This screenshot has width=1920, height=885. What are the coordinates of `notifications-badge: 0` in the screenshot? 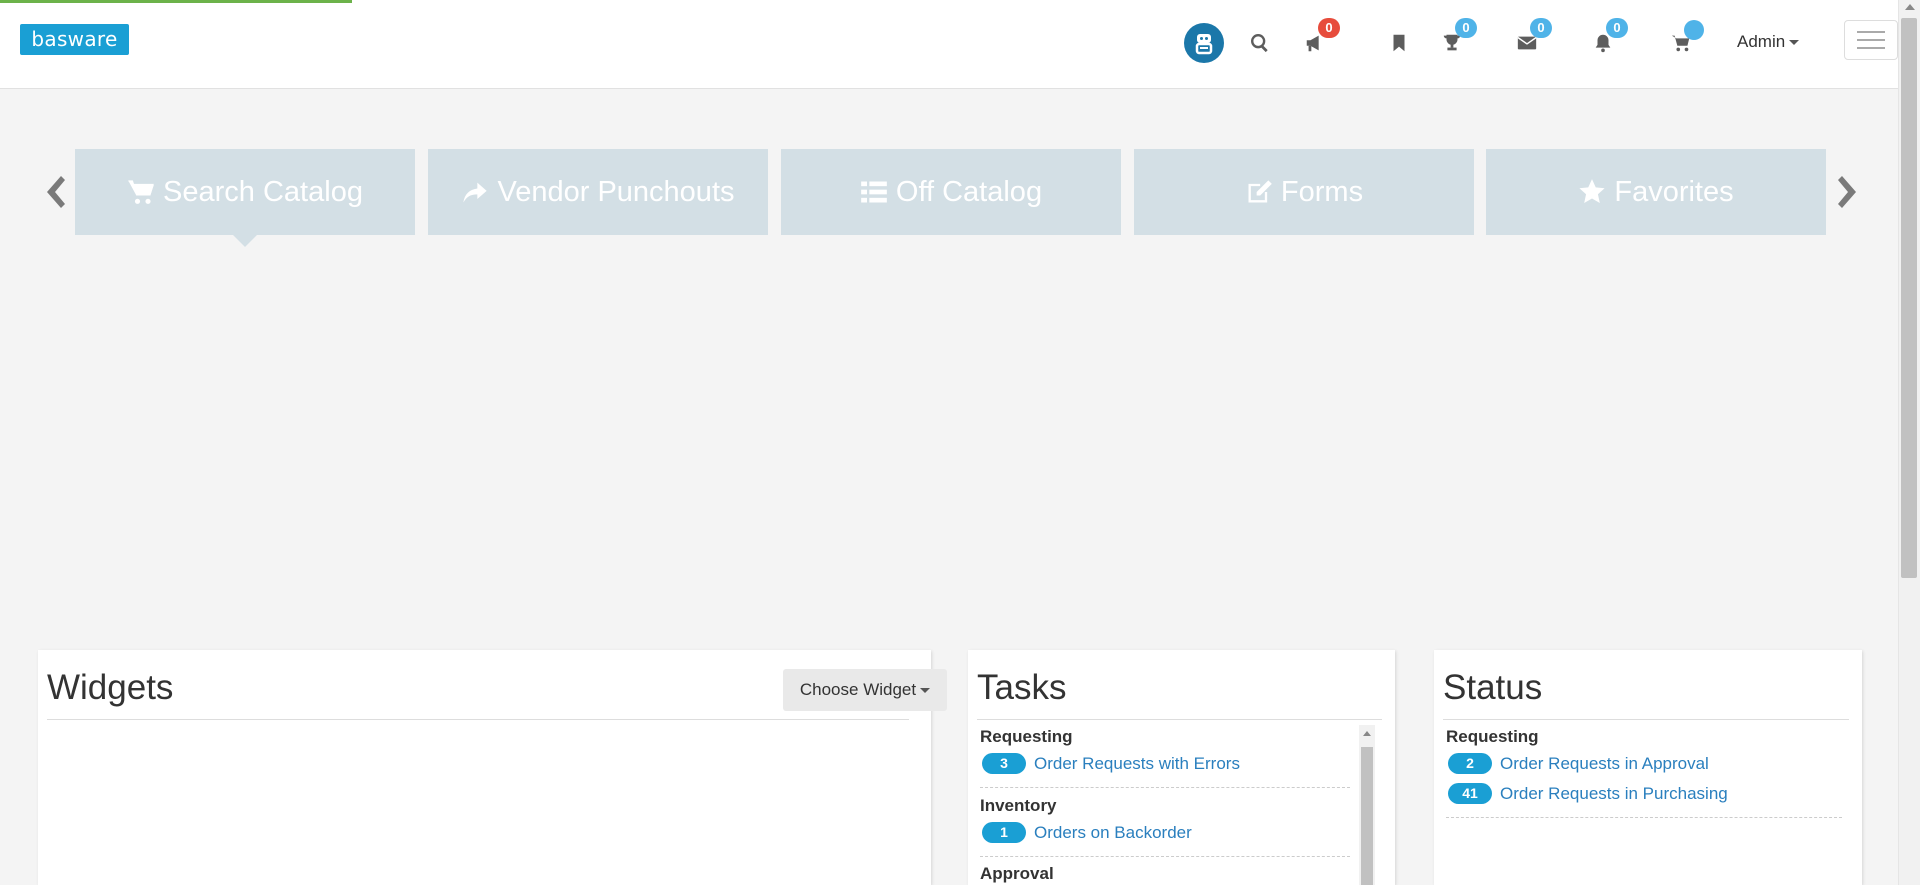 It's located at (1617, 28).